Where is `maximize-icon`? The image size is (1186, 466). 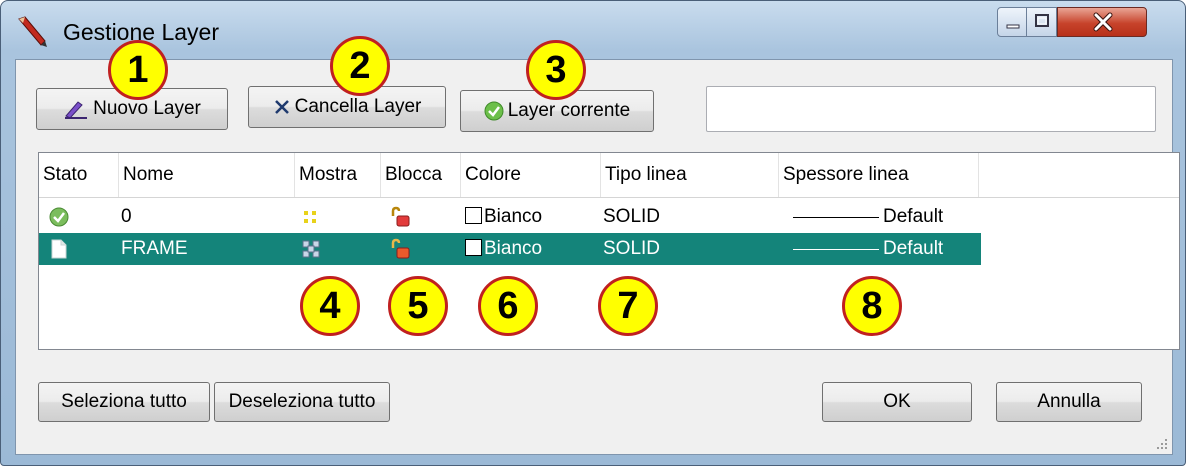 maximize-icon is located at coordinates (1042, 20).